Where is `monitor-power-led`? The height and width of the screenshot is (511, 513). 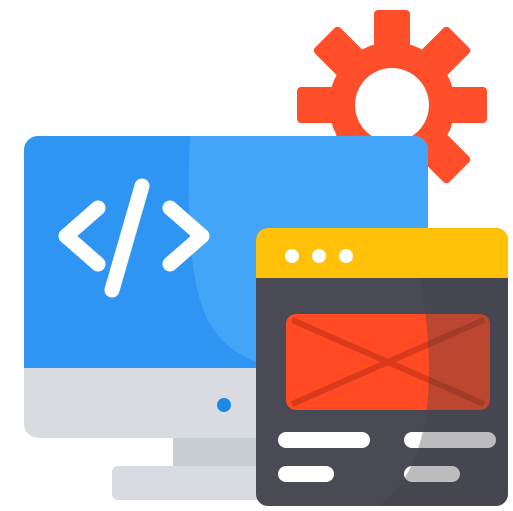
monitor-power-led is located at coordinates (224, 405).